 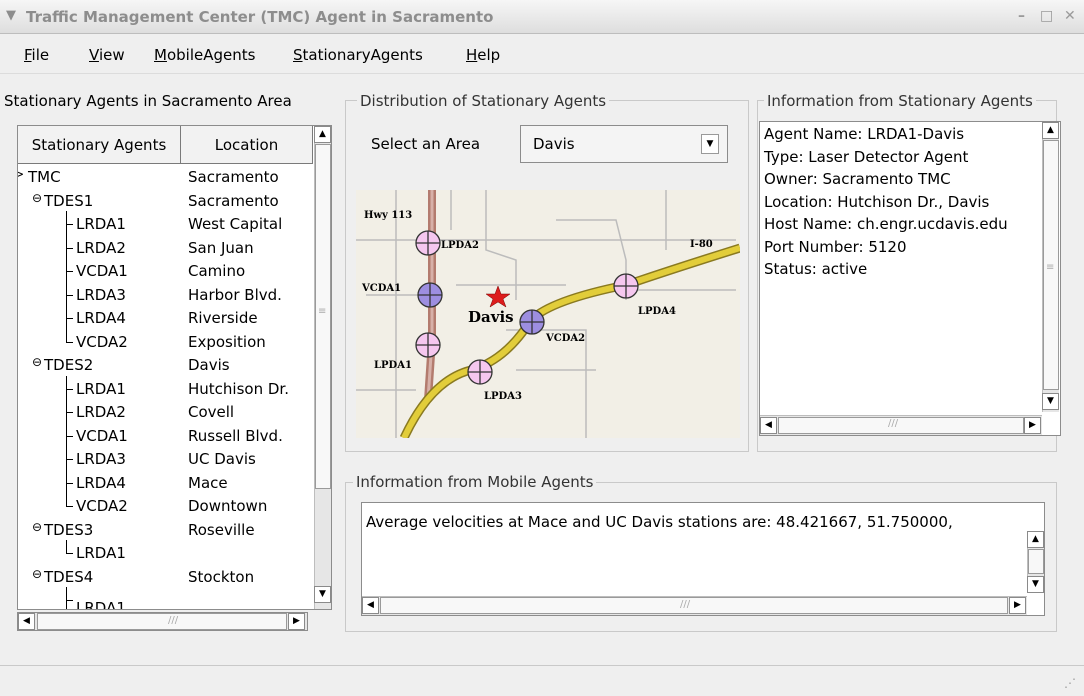 I want to click on mobile-scroll-thumb, so click(x=1036, y=561).